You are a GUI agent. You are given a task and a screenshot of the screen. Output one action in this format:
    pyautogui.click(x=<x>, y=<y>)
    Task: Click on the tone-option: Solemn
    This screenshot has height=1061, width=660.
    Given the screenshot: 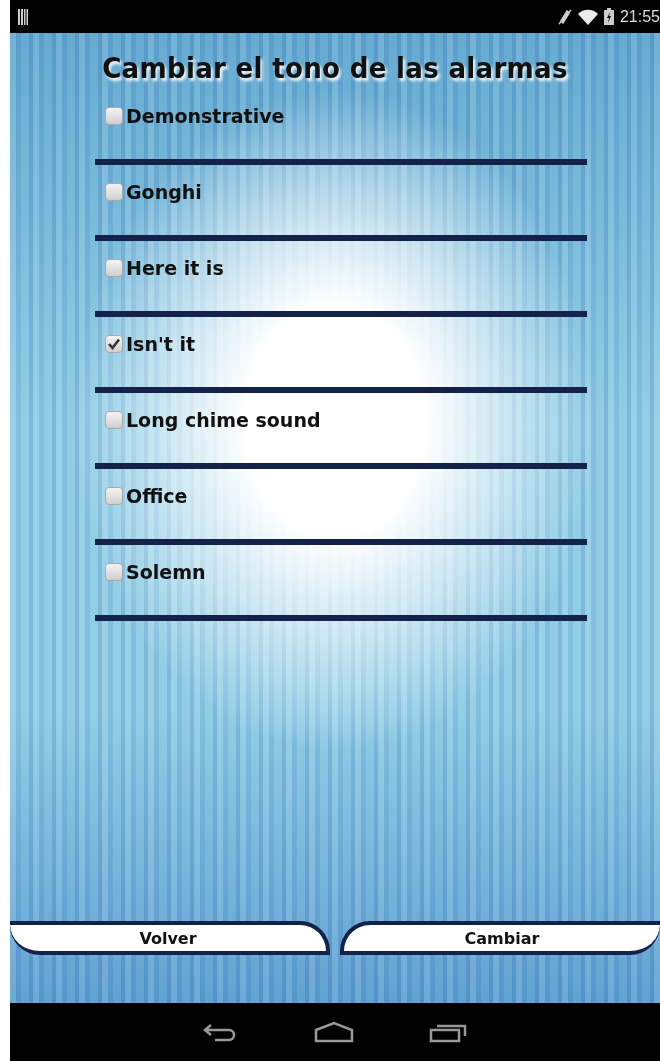 What is the action you would take?
    pyautogui.click(x=155, y=572)
    